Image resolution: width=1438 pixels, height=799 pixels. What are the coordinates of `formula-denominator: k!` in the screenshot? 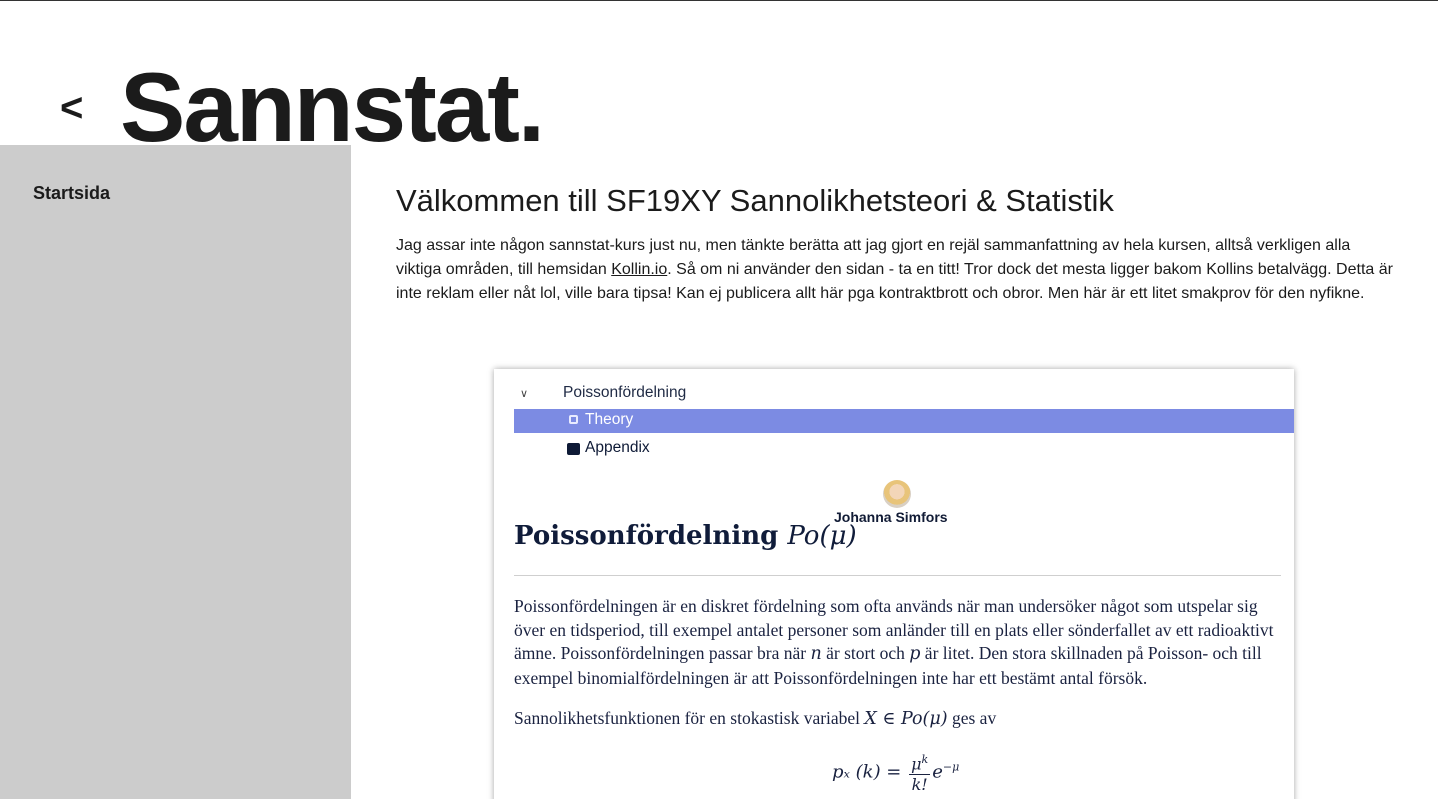 It's located at (919, 785).